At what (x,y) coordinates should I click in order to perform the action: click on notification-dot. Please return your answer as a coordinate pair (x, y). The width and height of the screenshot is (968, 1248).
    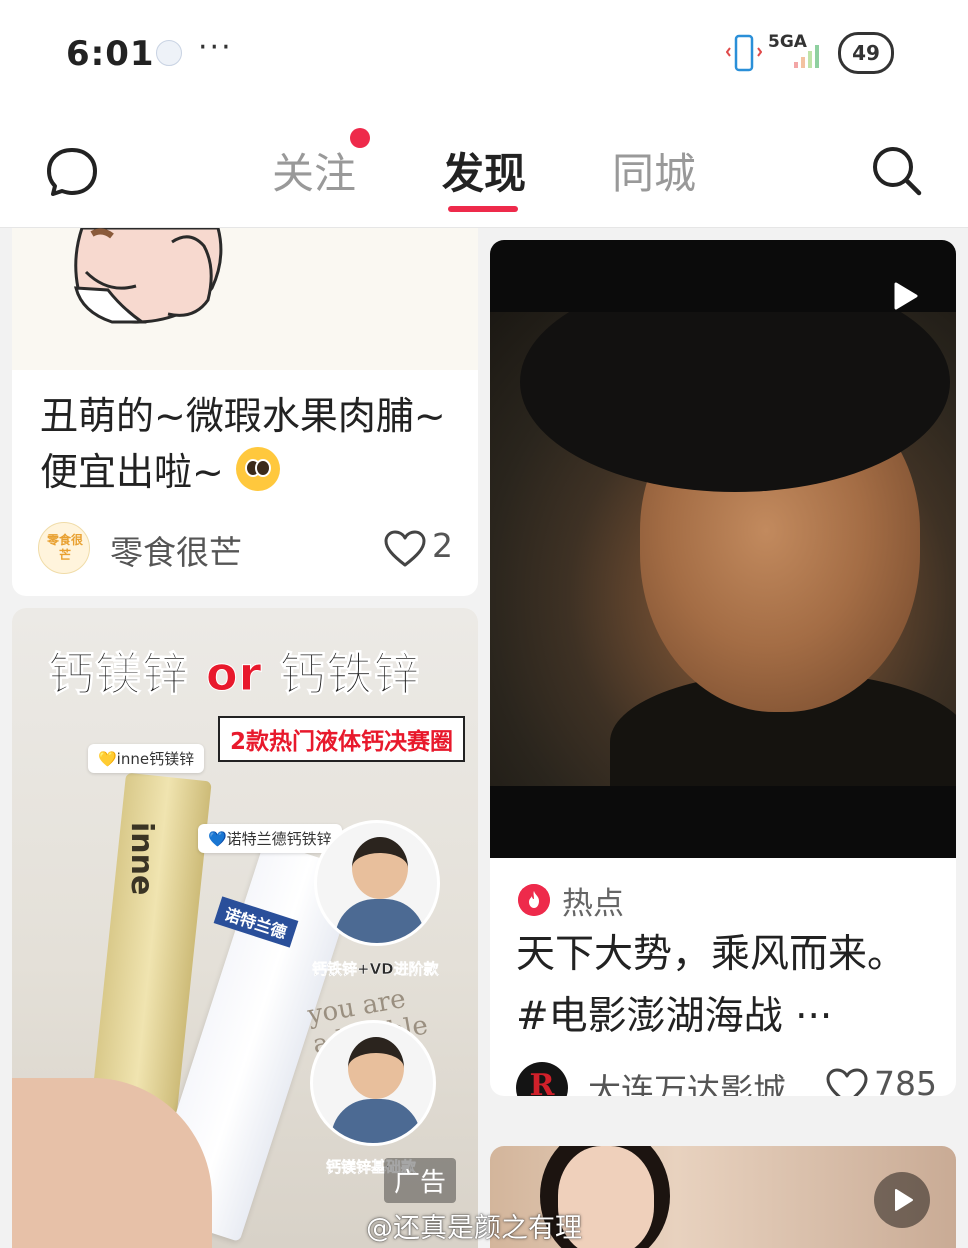
    Looking at the image, I should click on (360, 138).